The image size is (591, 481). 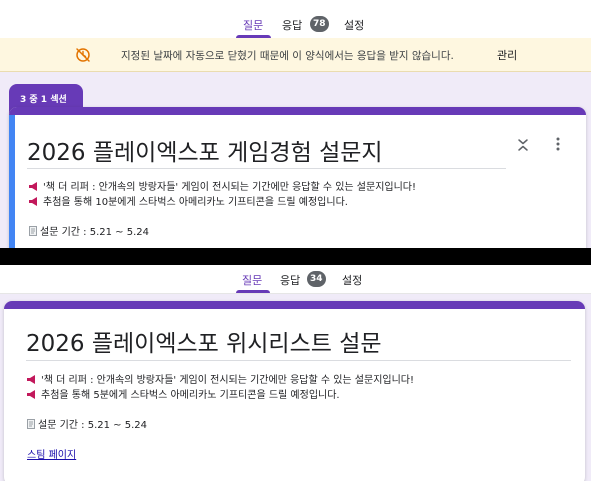 I want to click on editor-tab-bar: 질문 응답 78 설정, so click(x=295, y=19).